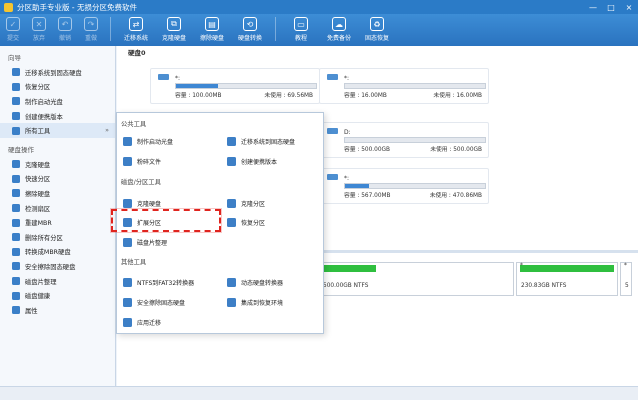 The height and width of the screenshot is (400, 638). What do you see at coordinates (57, 72) in the screenshot?
I see `sidebar-item-migrate: 迁移系统到固态硬盘` at bounding box center [57, 72].